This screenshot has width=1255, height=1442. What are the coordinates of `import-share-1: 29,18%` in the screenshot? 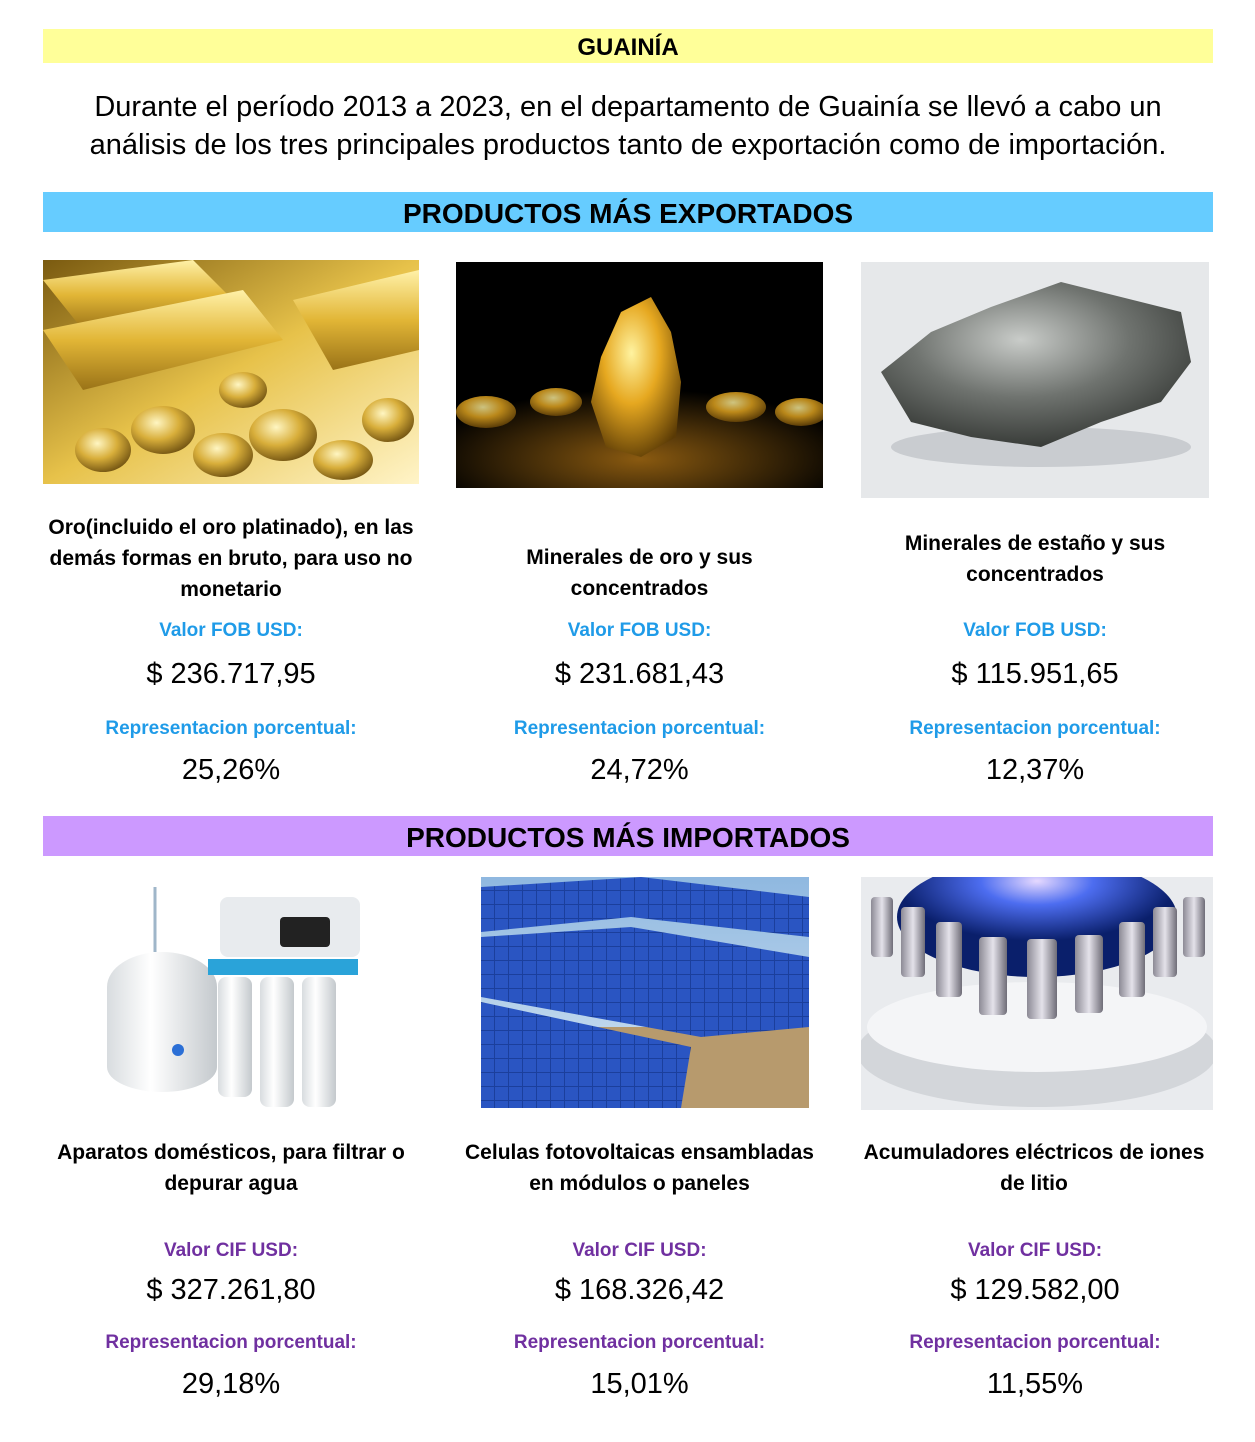 It's located at (231, 1384).